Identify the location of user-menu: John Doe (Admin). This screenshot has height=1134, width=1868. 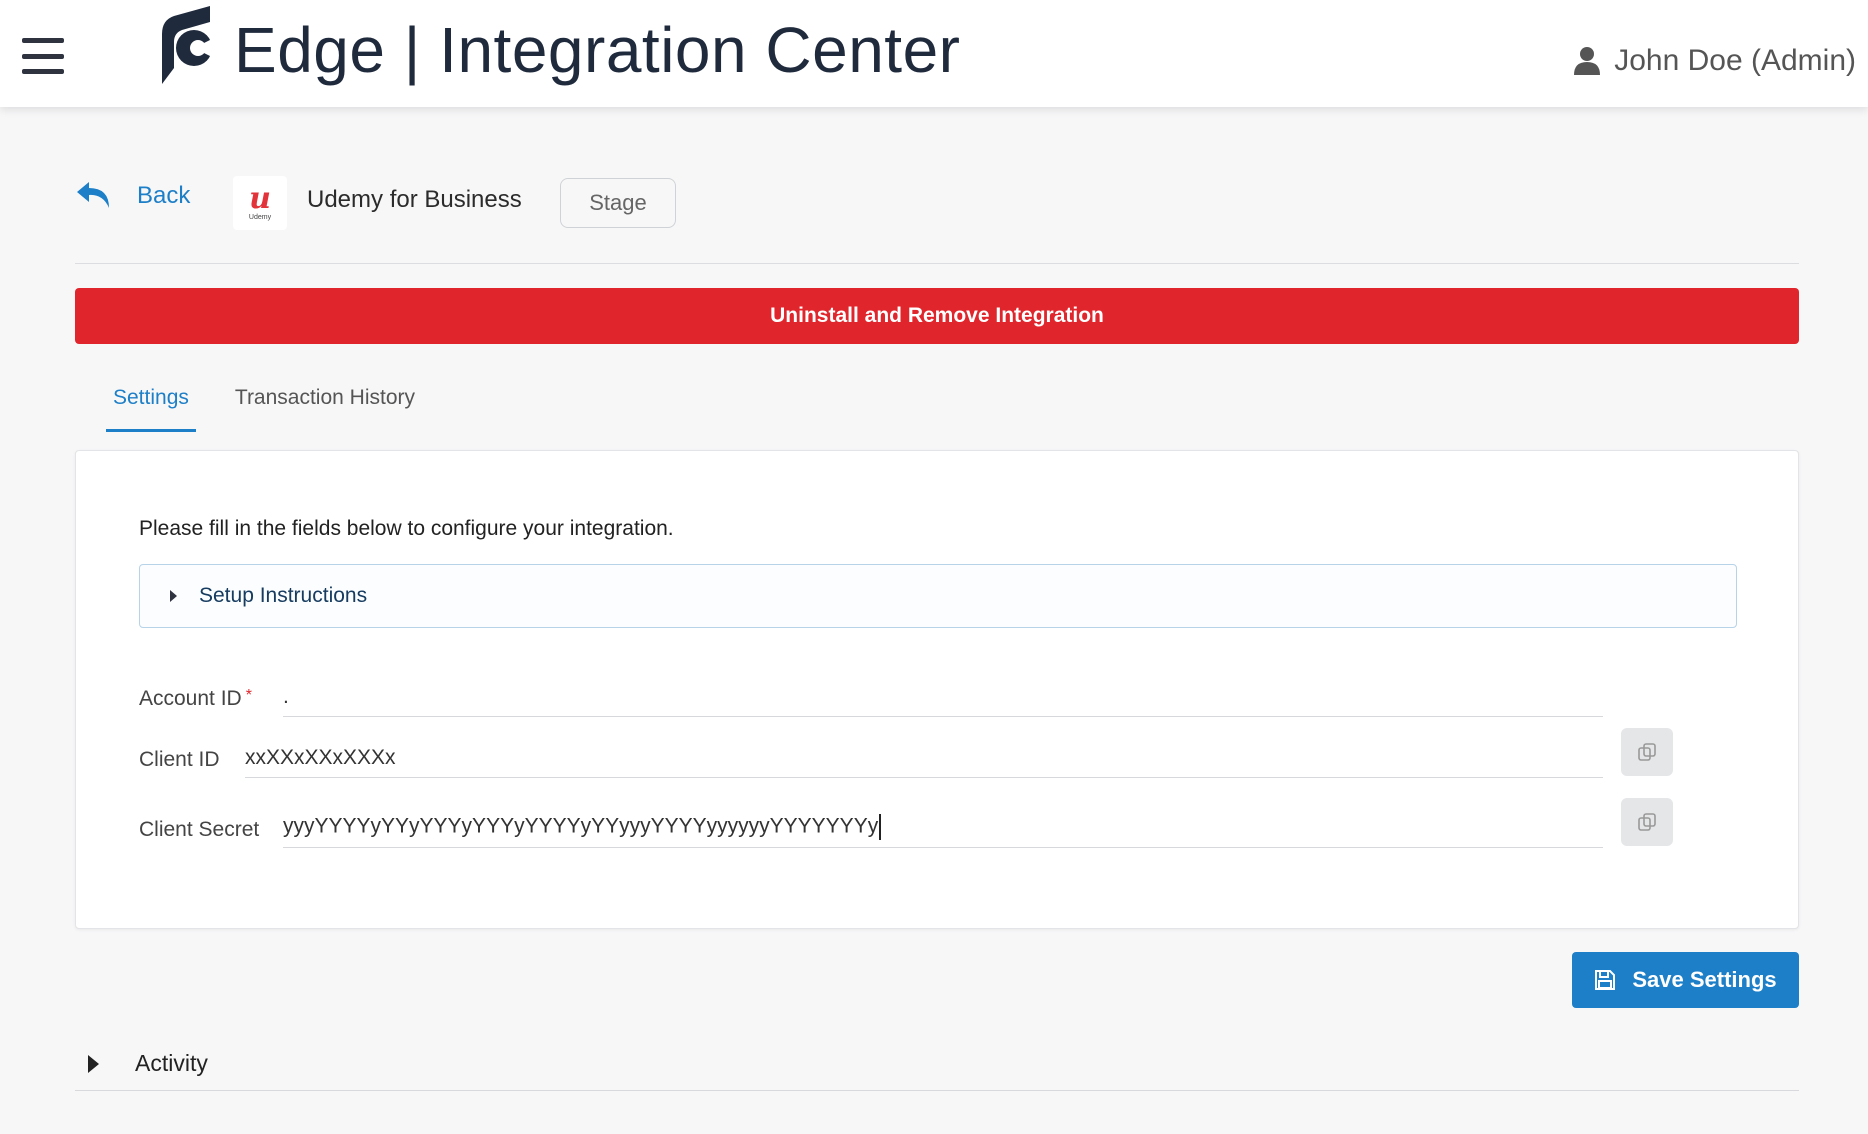
(1715, 61).